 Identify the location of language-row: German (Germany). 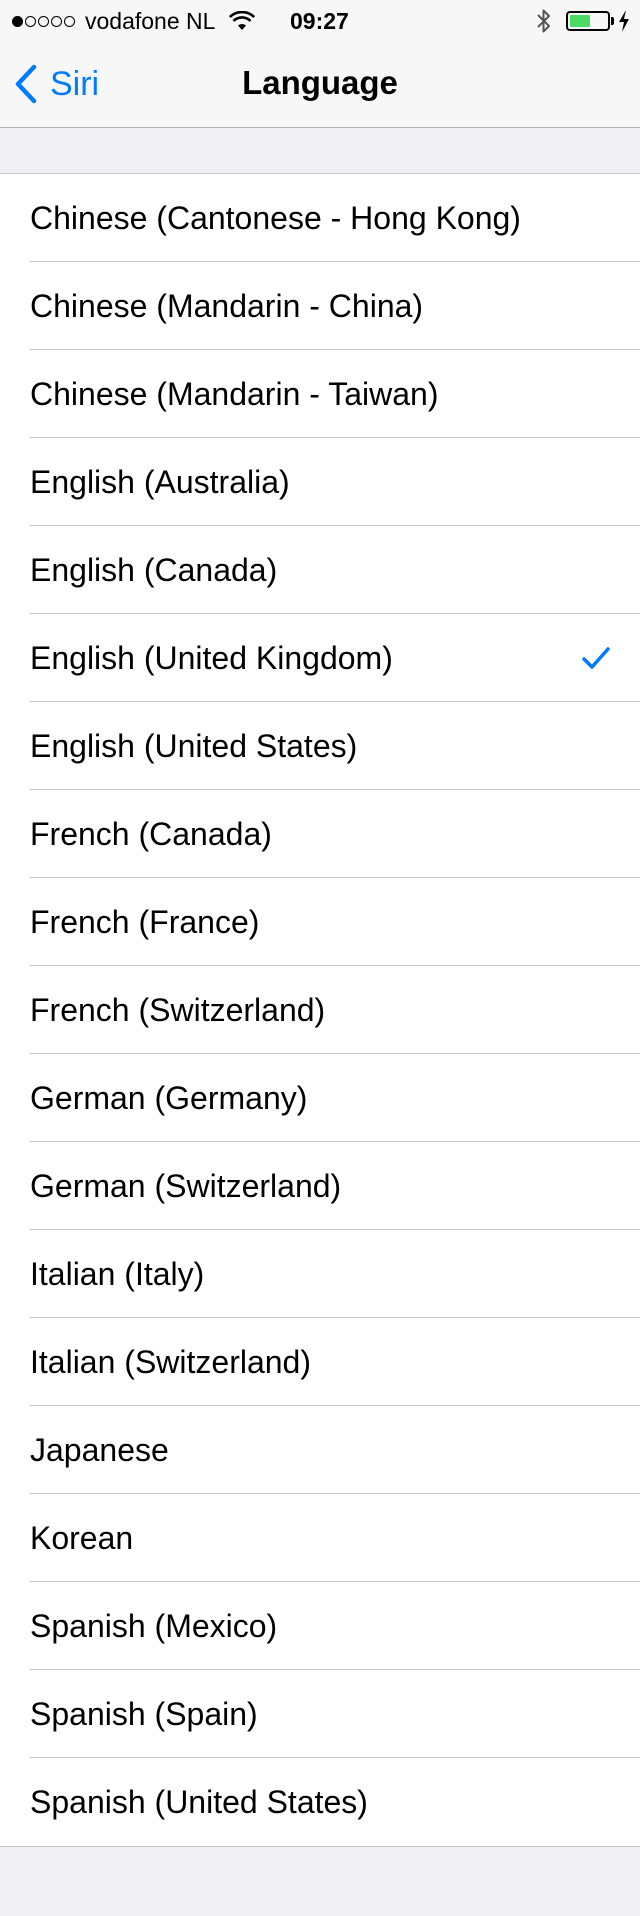
(320, 1098).